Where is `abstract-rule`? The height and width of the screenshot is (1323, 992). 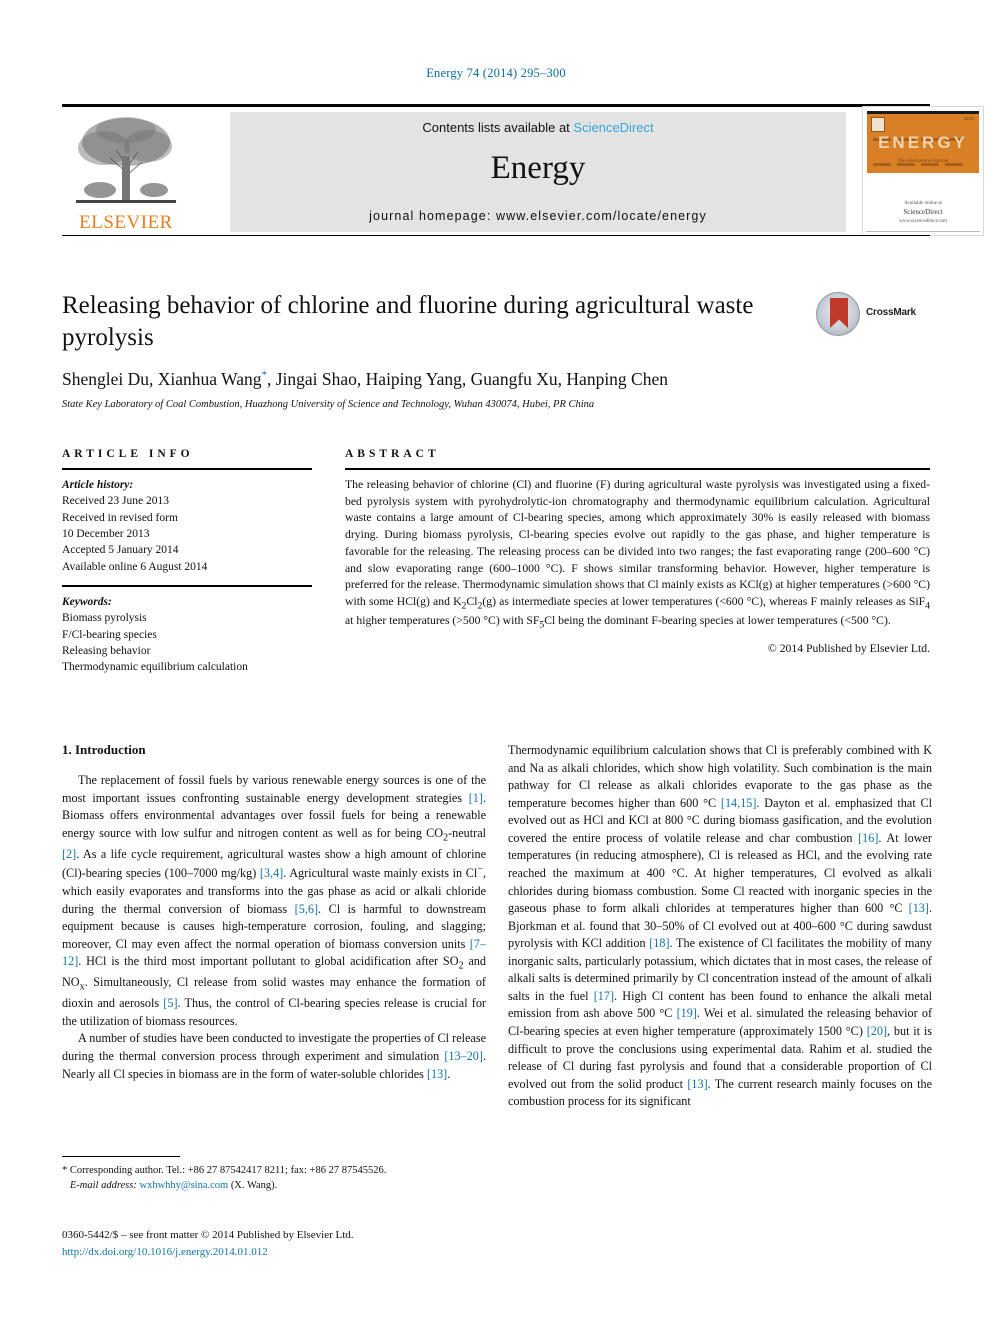
abstract-rule is located at coordinates (637, 469).